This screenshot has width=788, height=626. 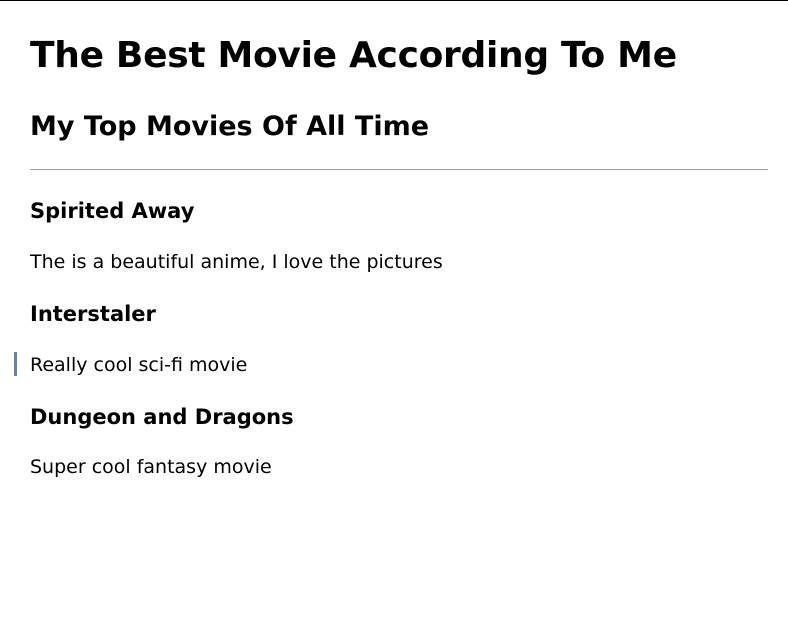 What do you see at coordinates (112, 211) in the screenshot?
I see `movie-title-1: Spirited Away` at bounding box center [112, 211].